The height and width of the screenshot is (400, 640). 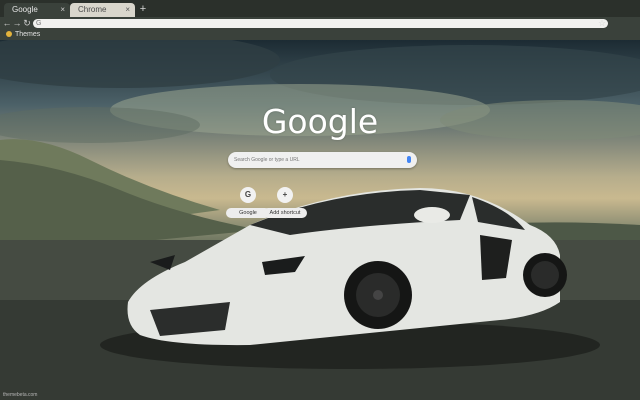 I want to click on bookmark-label: Themes, so click(x=28, y=34).